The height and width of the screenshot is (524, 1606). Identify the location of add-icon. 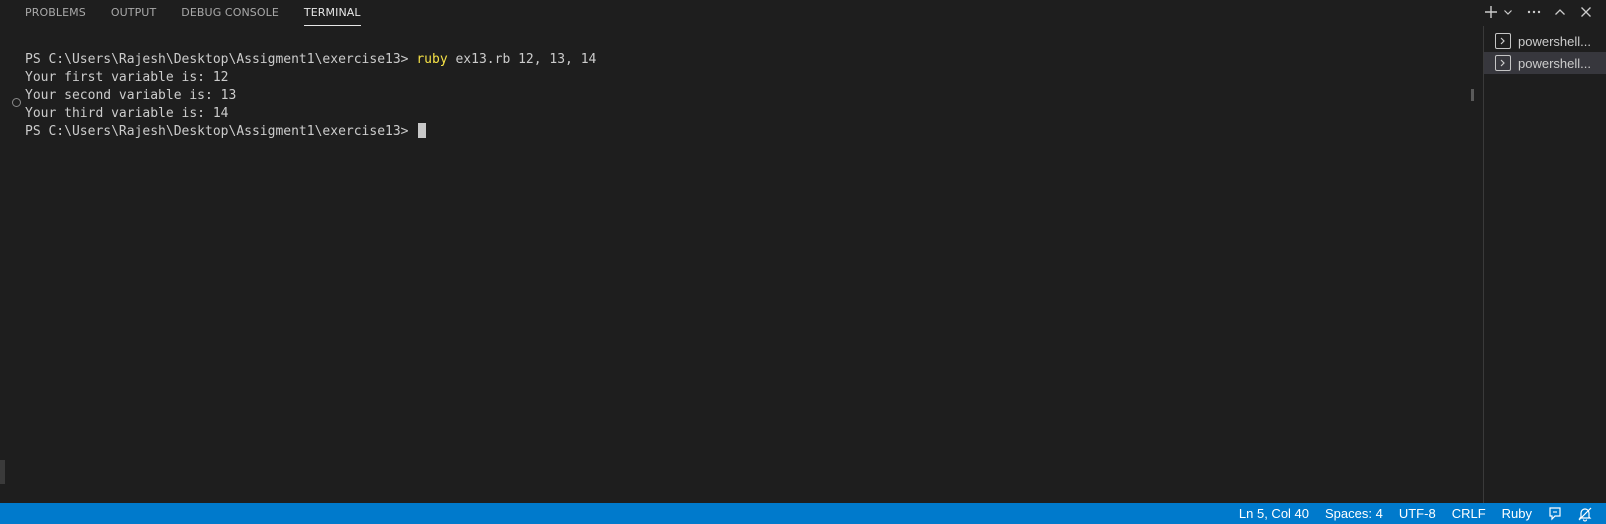
(1491, 12).